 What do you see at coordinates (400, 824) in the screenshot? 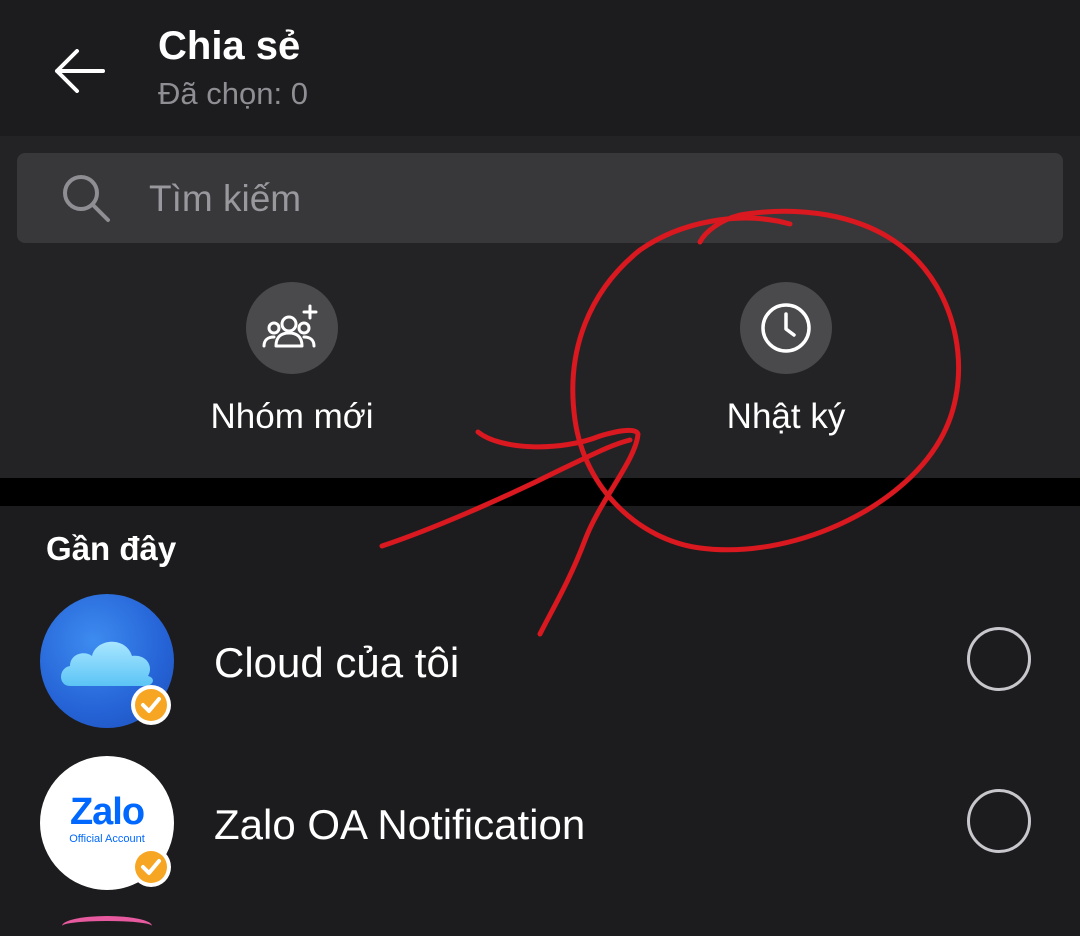
I see `contact-name: Zalo OA Notification` at bounding box center [400, 824].